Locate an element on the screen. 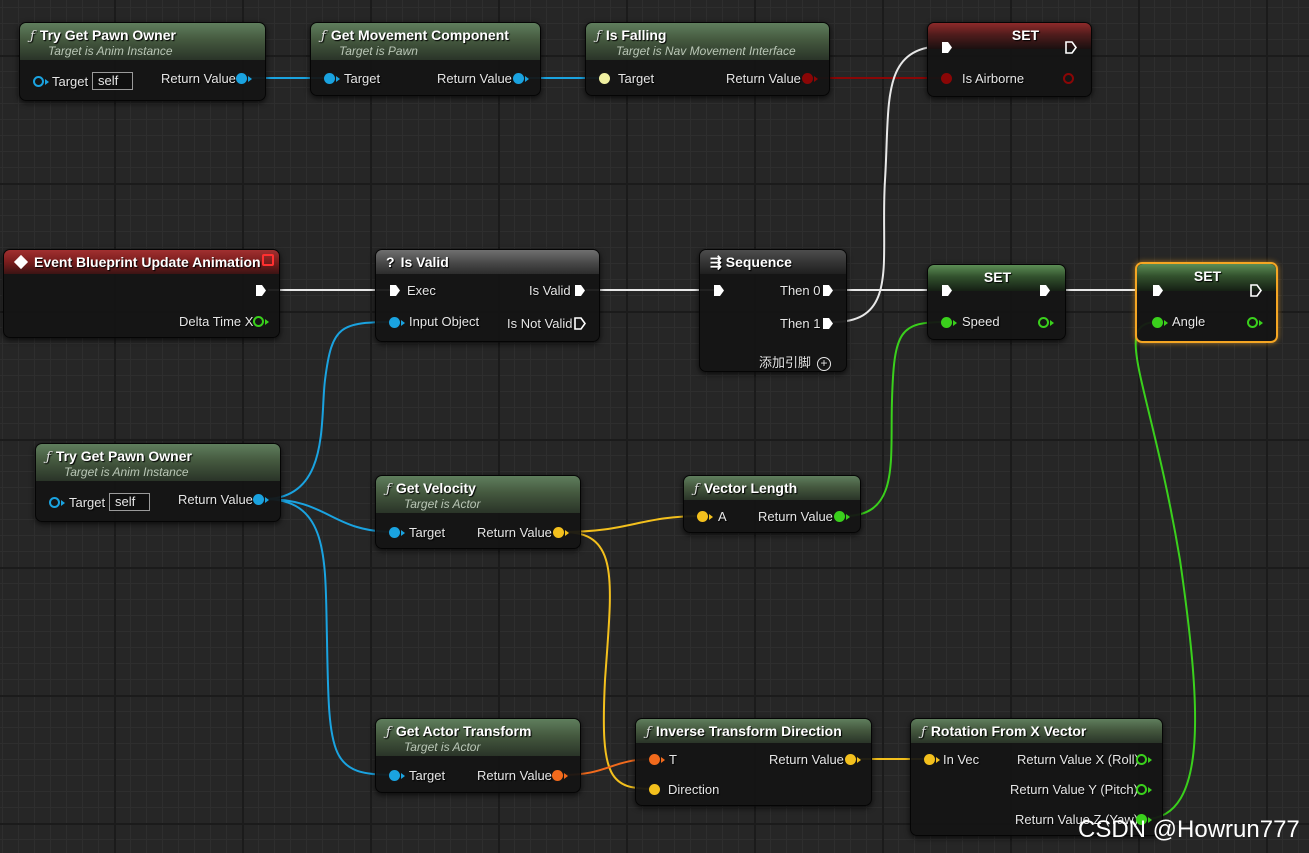  then-1-label: Then 1 is located at coordinates (800, 323).